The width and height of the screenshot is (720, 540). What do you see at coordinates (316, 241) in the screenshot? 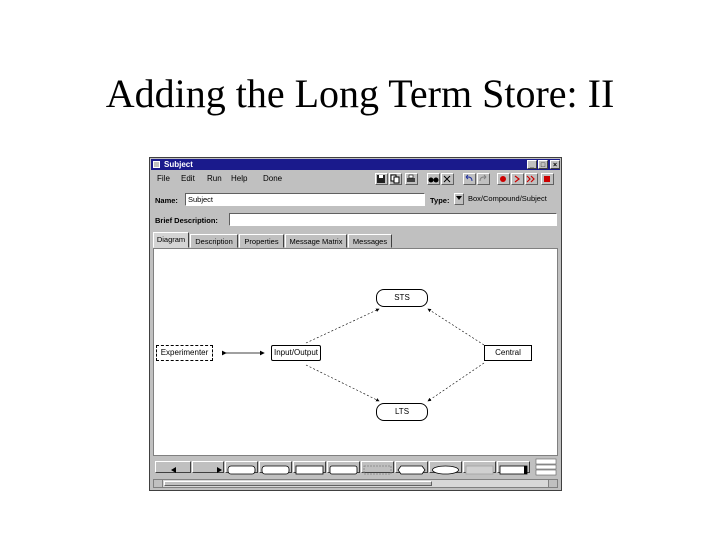
I see `tab-message-matrix: Message Matrix` at bounding box center [316, 241].